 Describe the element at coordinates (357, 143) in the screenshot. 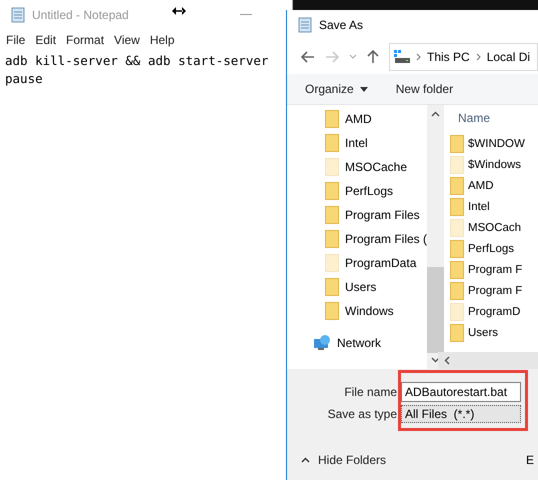

I see `folder-item: Intel` at that location.